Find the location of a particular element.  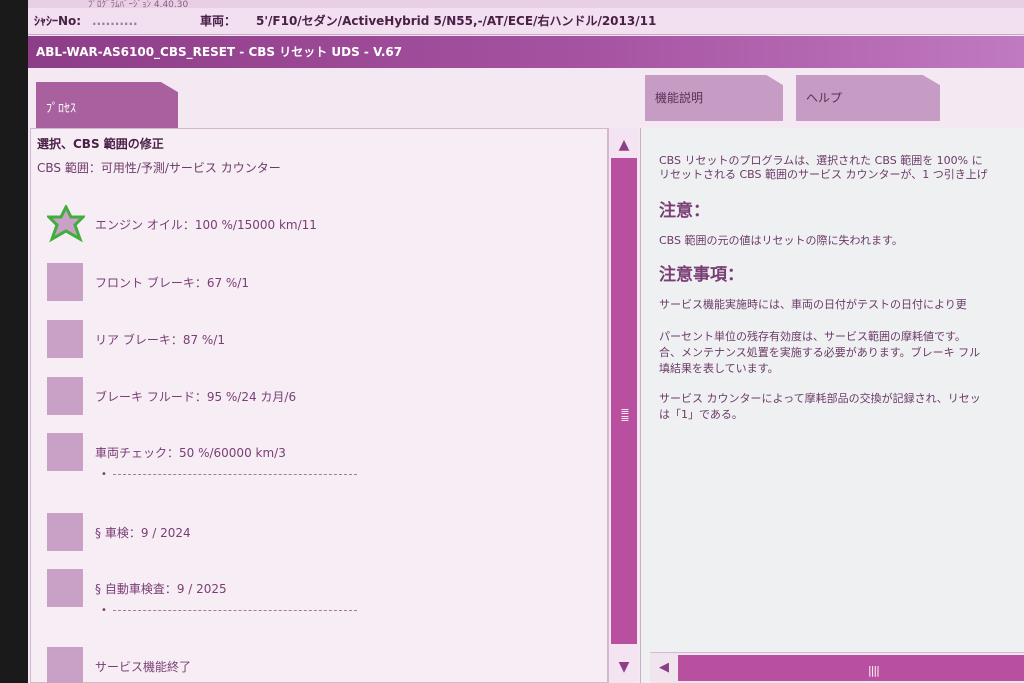

note-text: サービス カウンターによって摩耗部品の交換が記録され、リセッ is located at coordinates (820, 398).